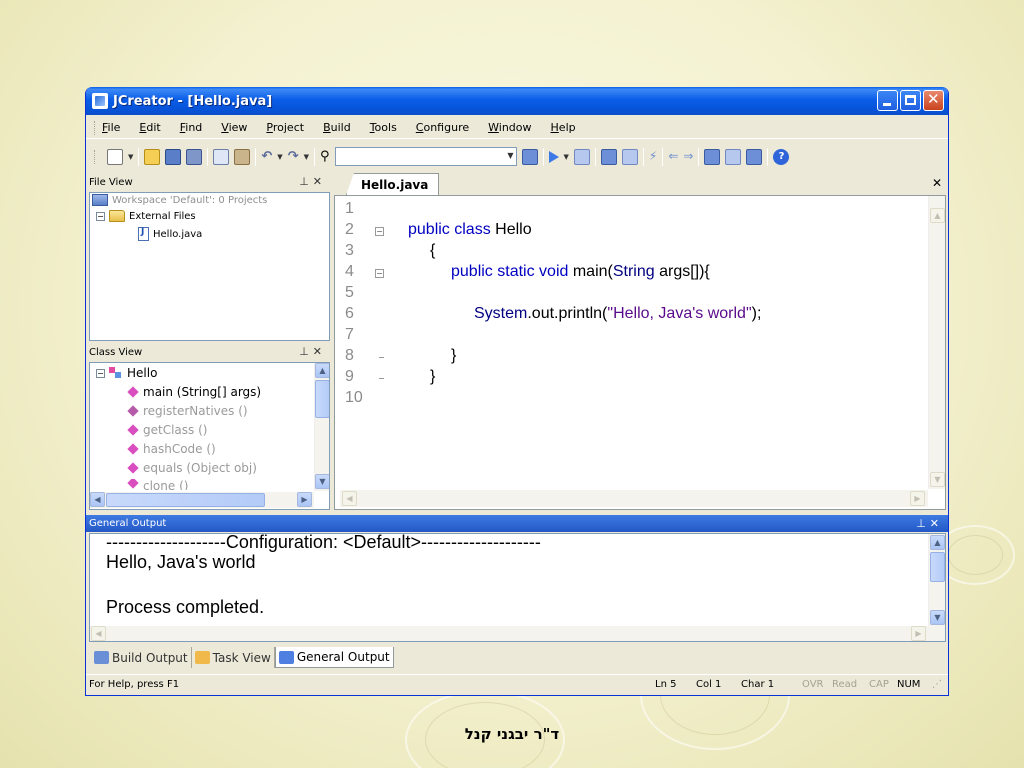 This screenshot has width=1024, height=768. I want to click on hello-java-node: Hello.java, so click(170, 234).